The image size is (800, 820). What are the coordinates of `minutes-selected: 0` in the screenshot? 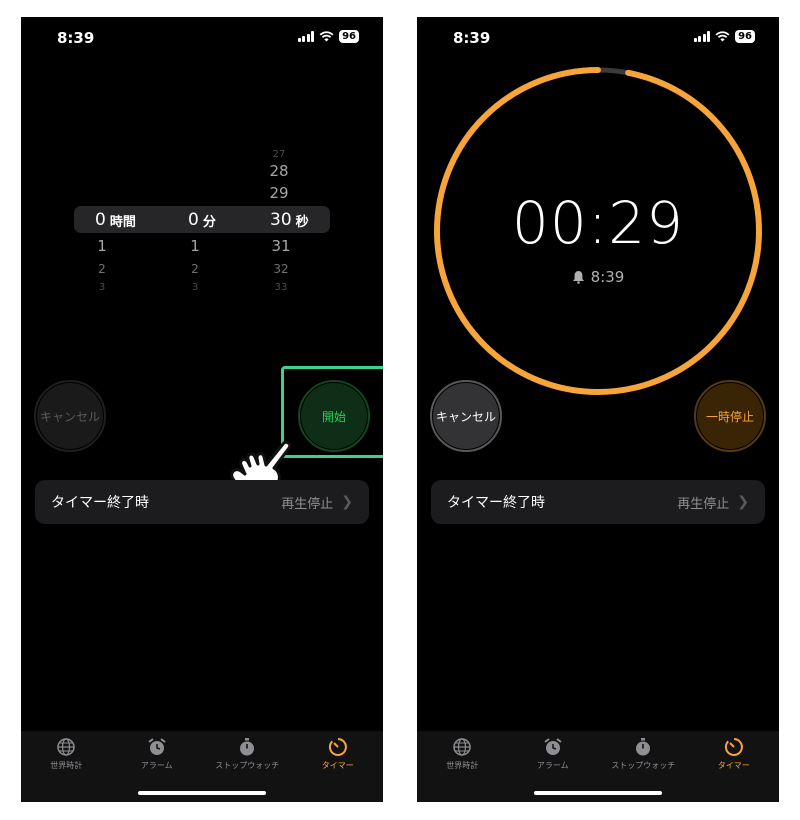 It's located at (193, 220).